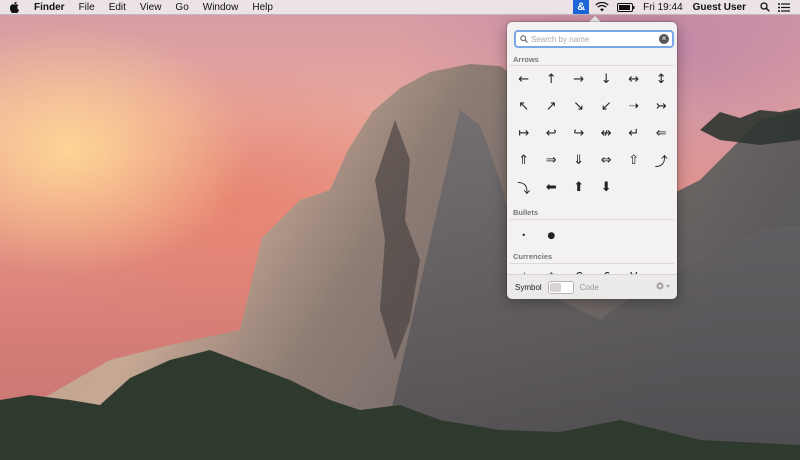  I want to click on spotlight-search-icon, so click(765, 7).